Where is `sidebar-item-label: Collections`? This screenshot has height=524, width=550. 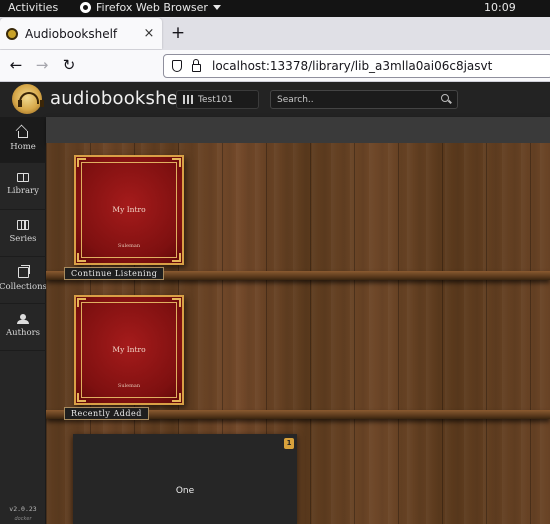
sidebar-item-label: Collections is located at coordinates (23, 287).